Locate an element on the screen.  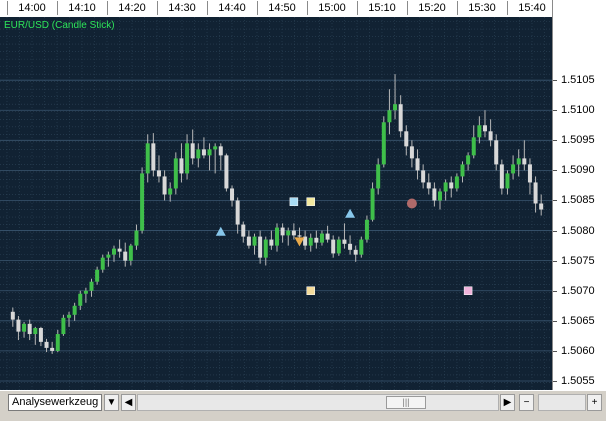
time-tick-label: 15:00 is located at coordinates (332, 8).